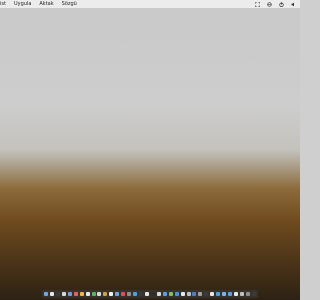 This screenshot has width=320, height=300. What do you see at coordinates (257, 4) in the screenshot?
I see `expand-icon` at bounding box center [257, 4].